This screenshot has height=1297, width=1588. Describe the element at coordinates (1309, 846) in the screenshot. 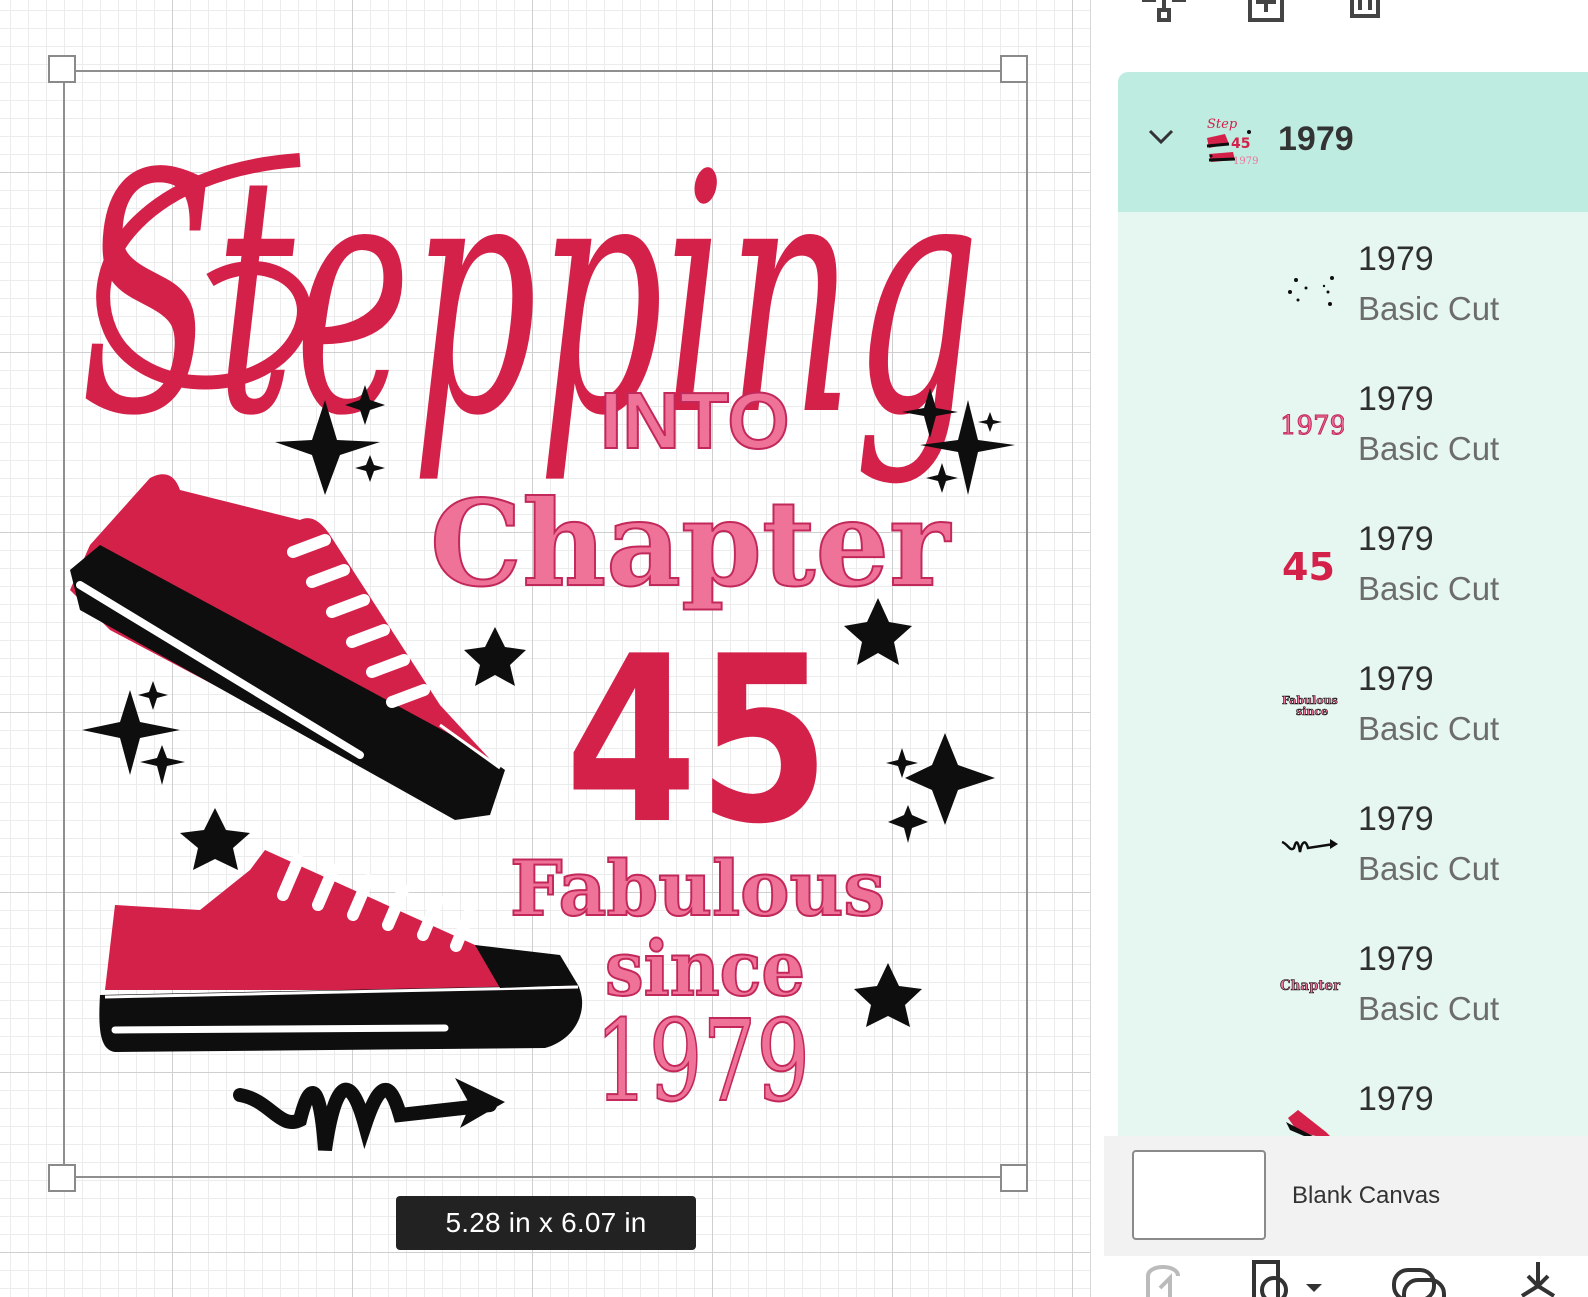

I see `squiggle-arrow-thumbnail-icon` at that location.